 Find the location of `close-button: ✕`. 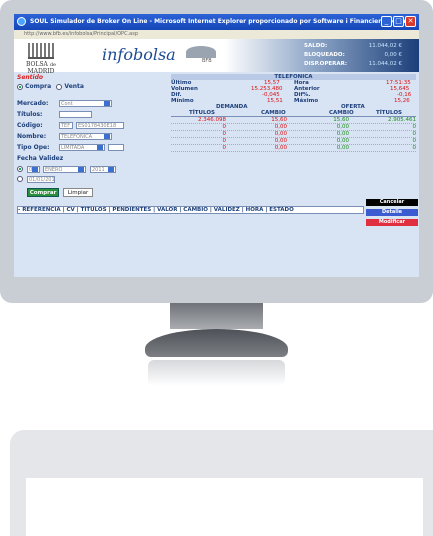

close-button: ✕ is located at coordinates (410, 21).